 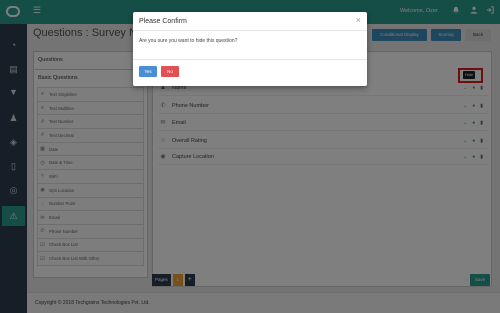 What do you see at coordinates (358, 20) in the screenshot?
I see `close-icon: ×` at bounding box center [358, 20].